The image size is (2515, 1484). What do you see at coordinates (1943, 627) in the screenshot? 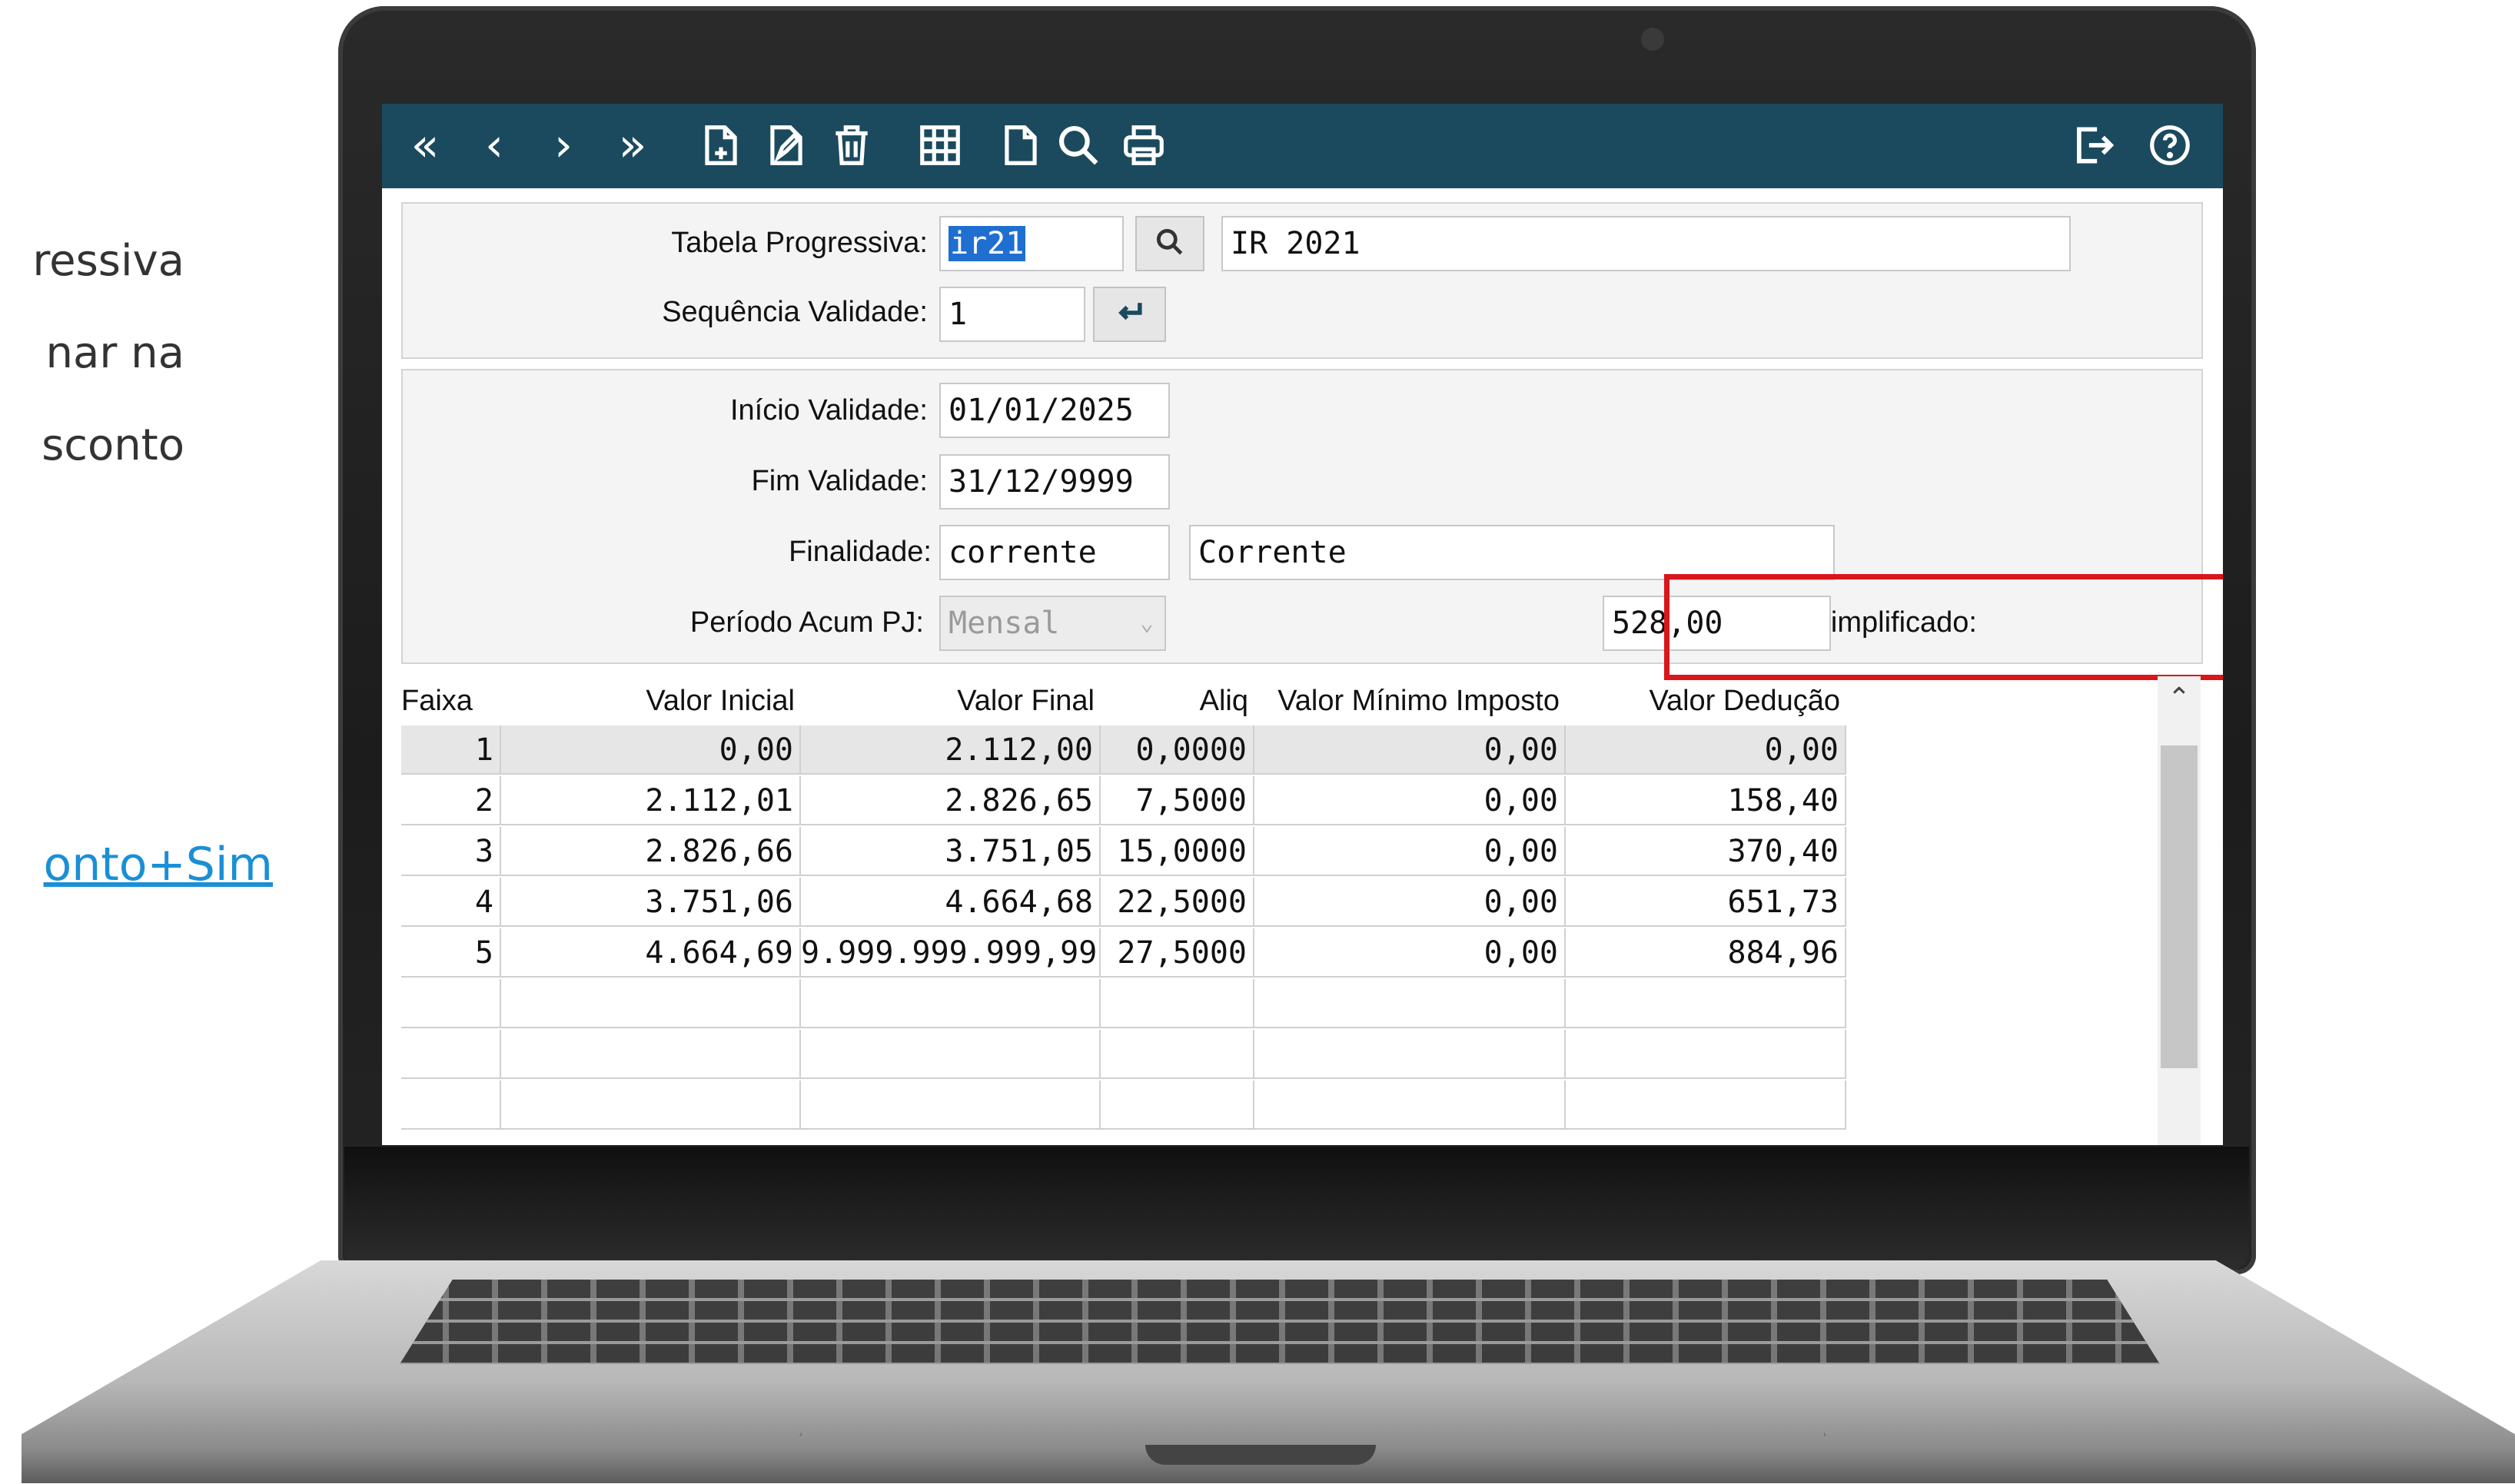
I see `highlight-box` at bounding box center [1943, 627].